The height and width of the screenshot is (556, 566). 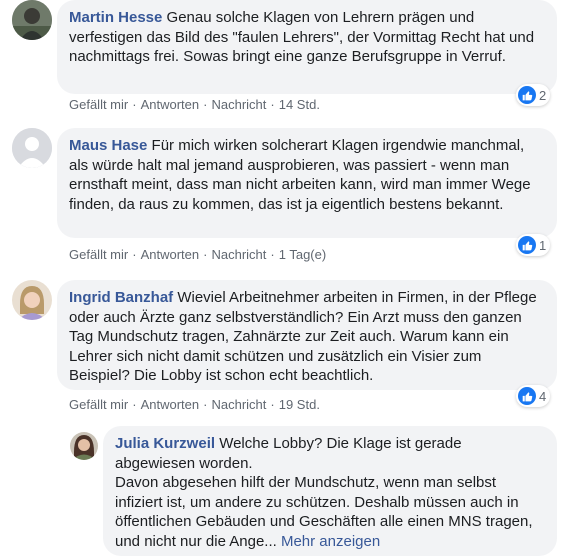 I want to click on comment-actions: Gefällt mir · Antworten · Nachricht · 1 Tag(e), so click(x=198, y=254).